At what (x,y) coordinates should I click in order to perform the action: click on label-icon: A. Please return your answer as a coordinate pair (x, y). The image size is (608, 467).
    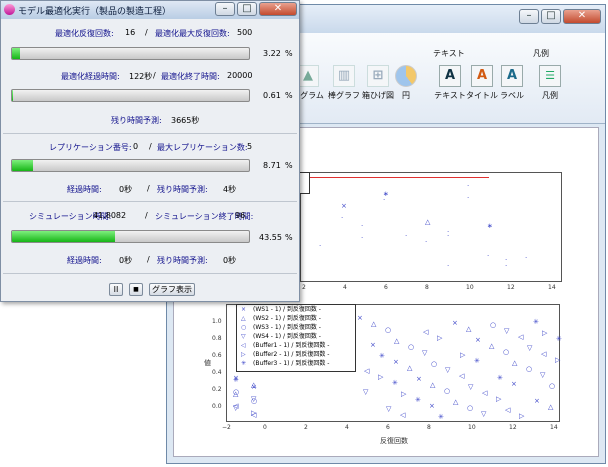
    Looking at the image, I should click on (512, 76).